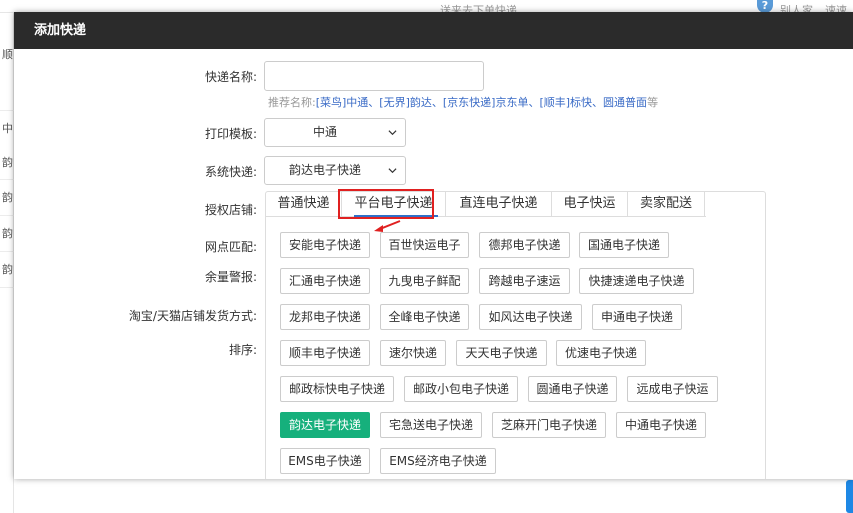  I want to click on courier-chip: EMS电子快递, so click(325, 461).